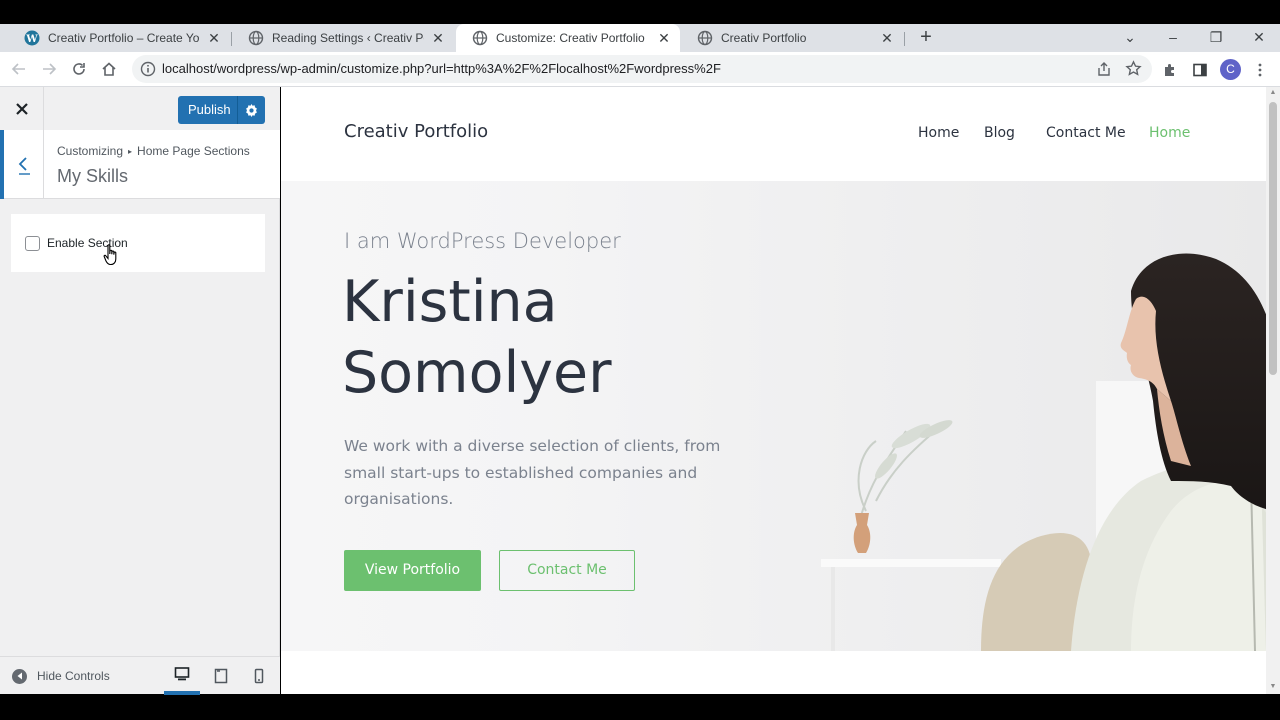 Image resolution: width=1280 pixels, height=720 pixels. I want to click on side-panel-icon, so click(1200, 70).